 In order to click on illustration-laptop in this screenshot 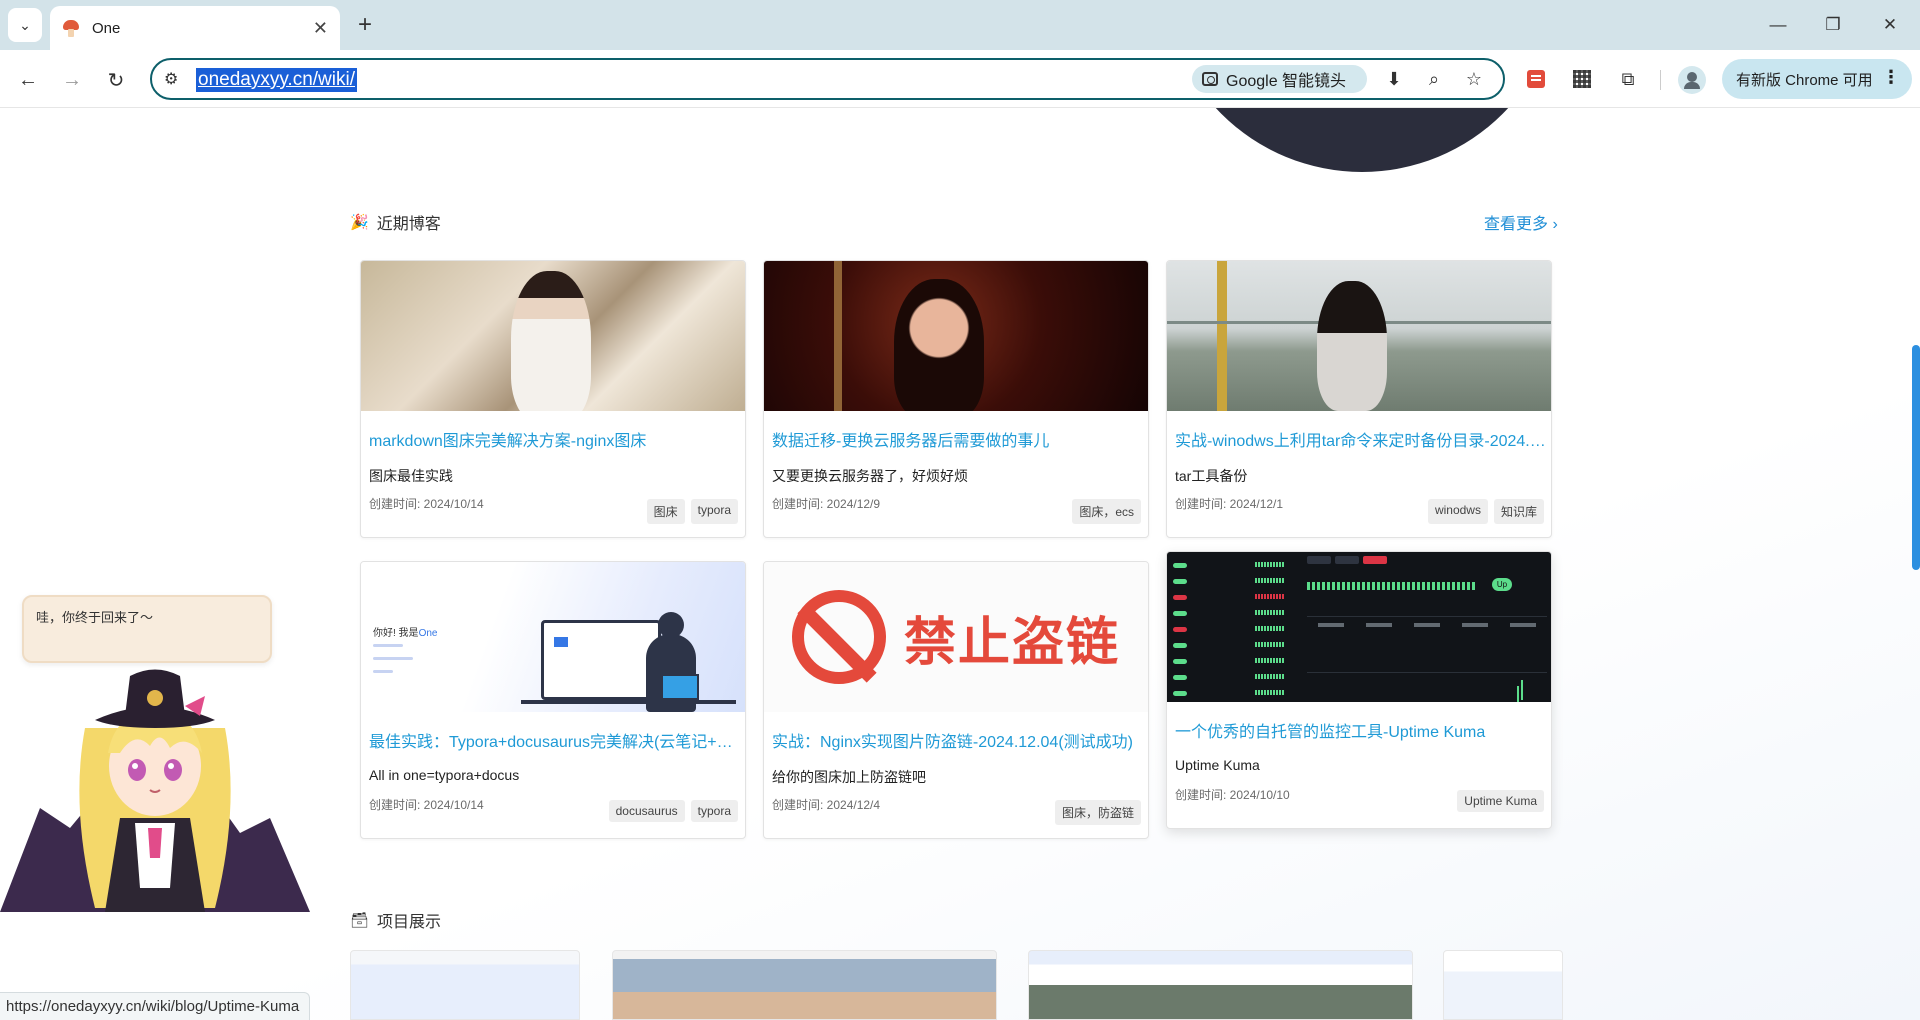, I will do `click(680, 687)`.